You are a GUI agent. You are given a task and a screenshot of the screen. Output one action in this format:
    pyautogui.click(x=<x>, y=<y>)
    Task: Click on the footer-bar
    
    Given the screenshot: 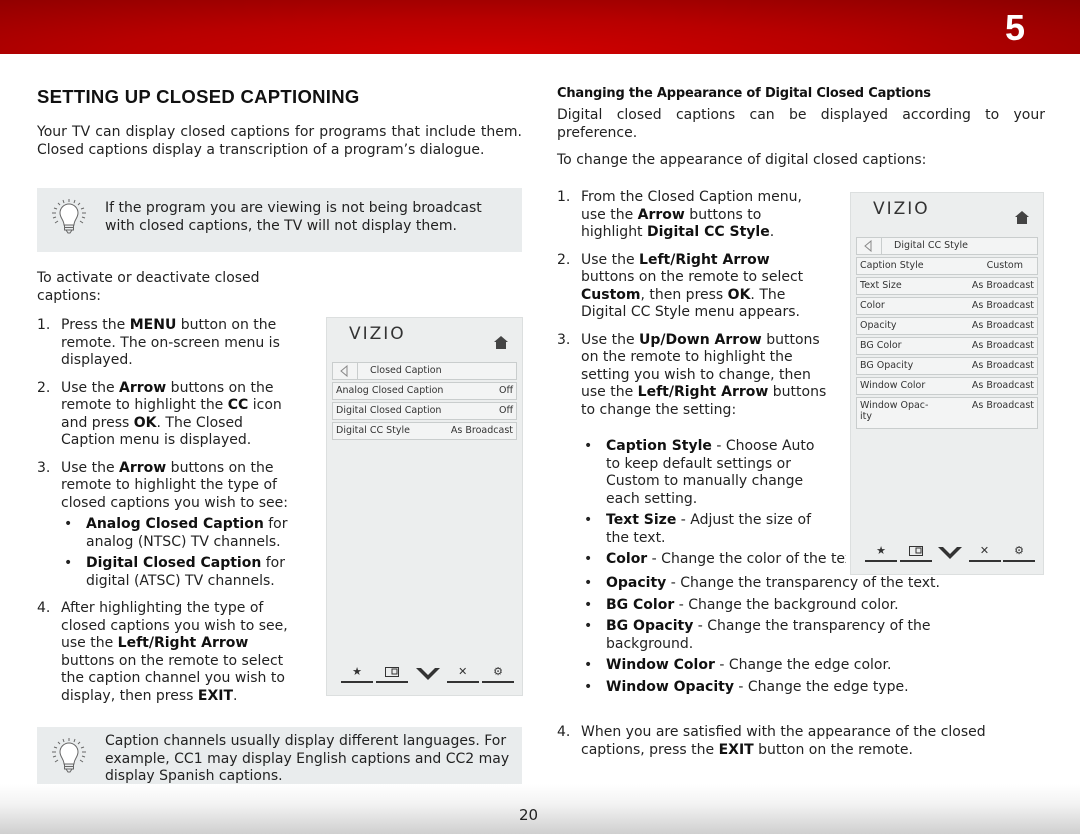 What is the action you would take?
    pyautogui.click(x=540, y=809)
    